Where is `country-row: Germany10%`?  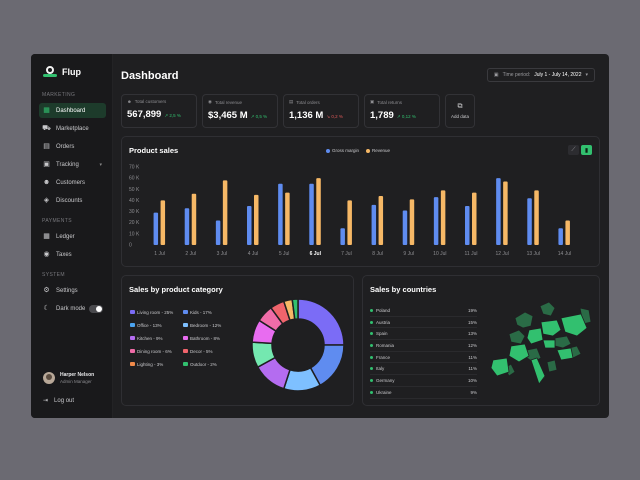
country-row: Germany10% is located at coordinates (423, 381).